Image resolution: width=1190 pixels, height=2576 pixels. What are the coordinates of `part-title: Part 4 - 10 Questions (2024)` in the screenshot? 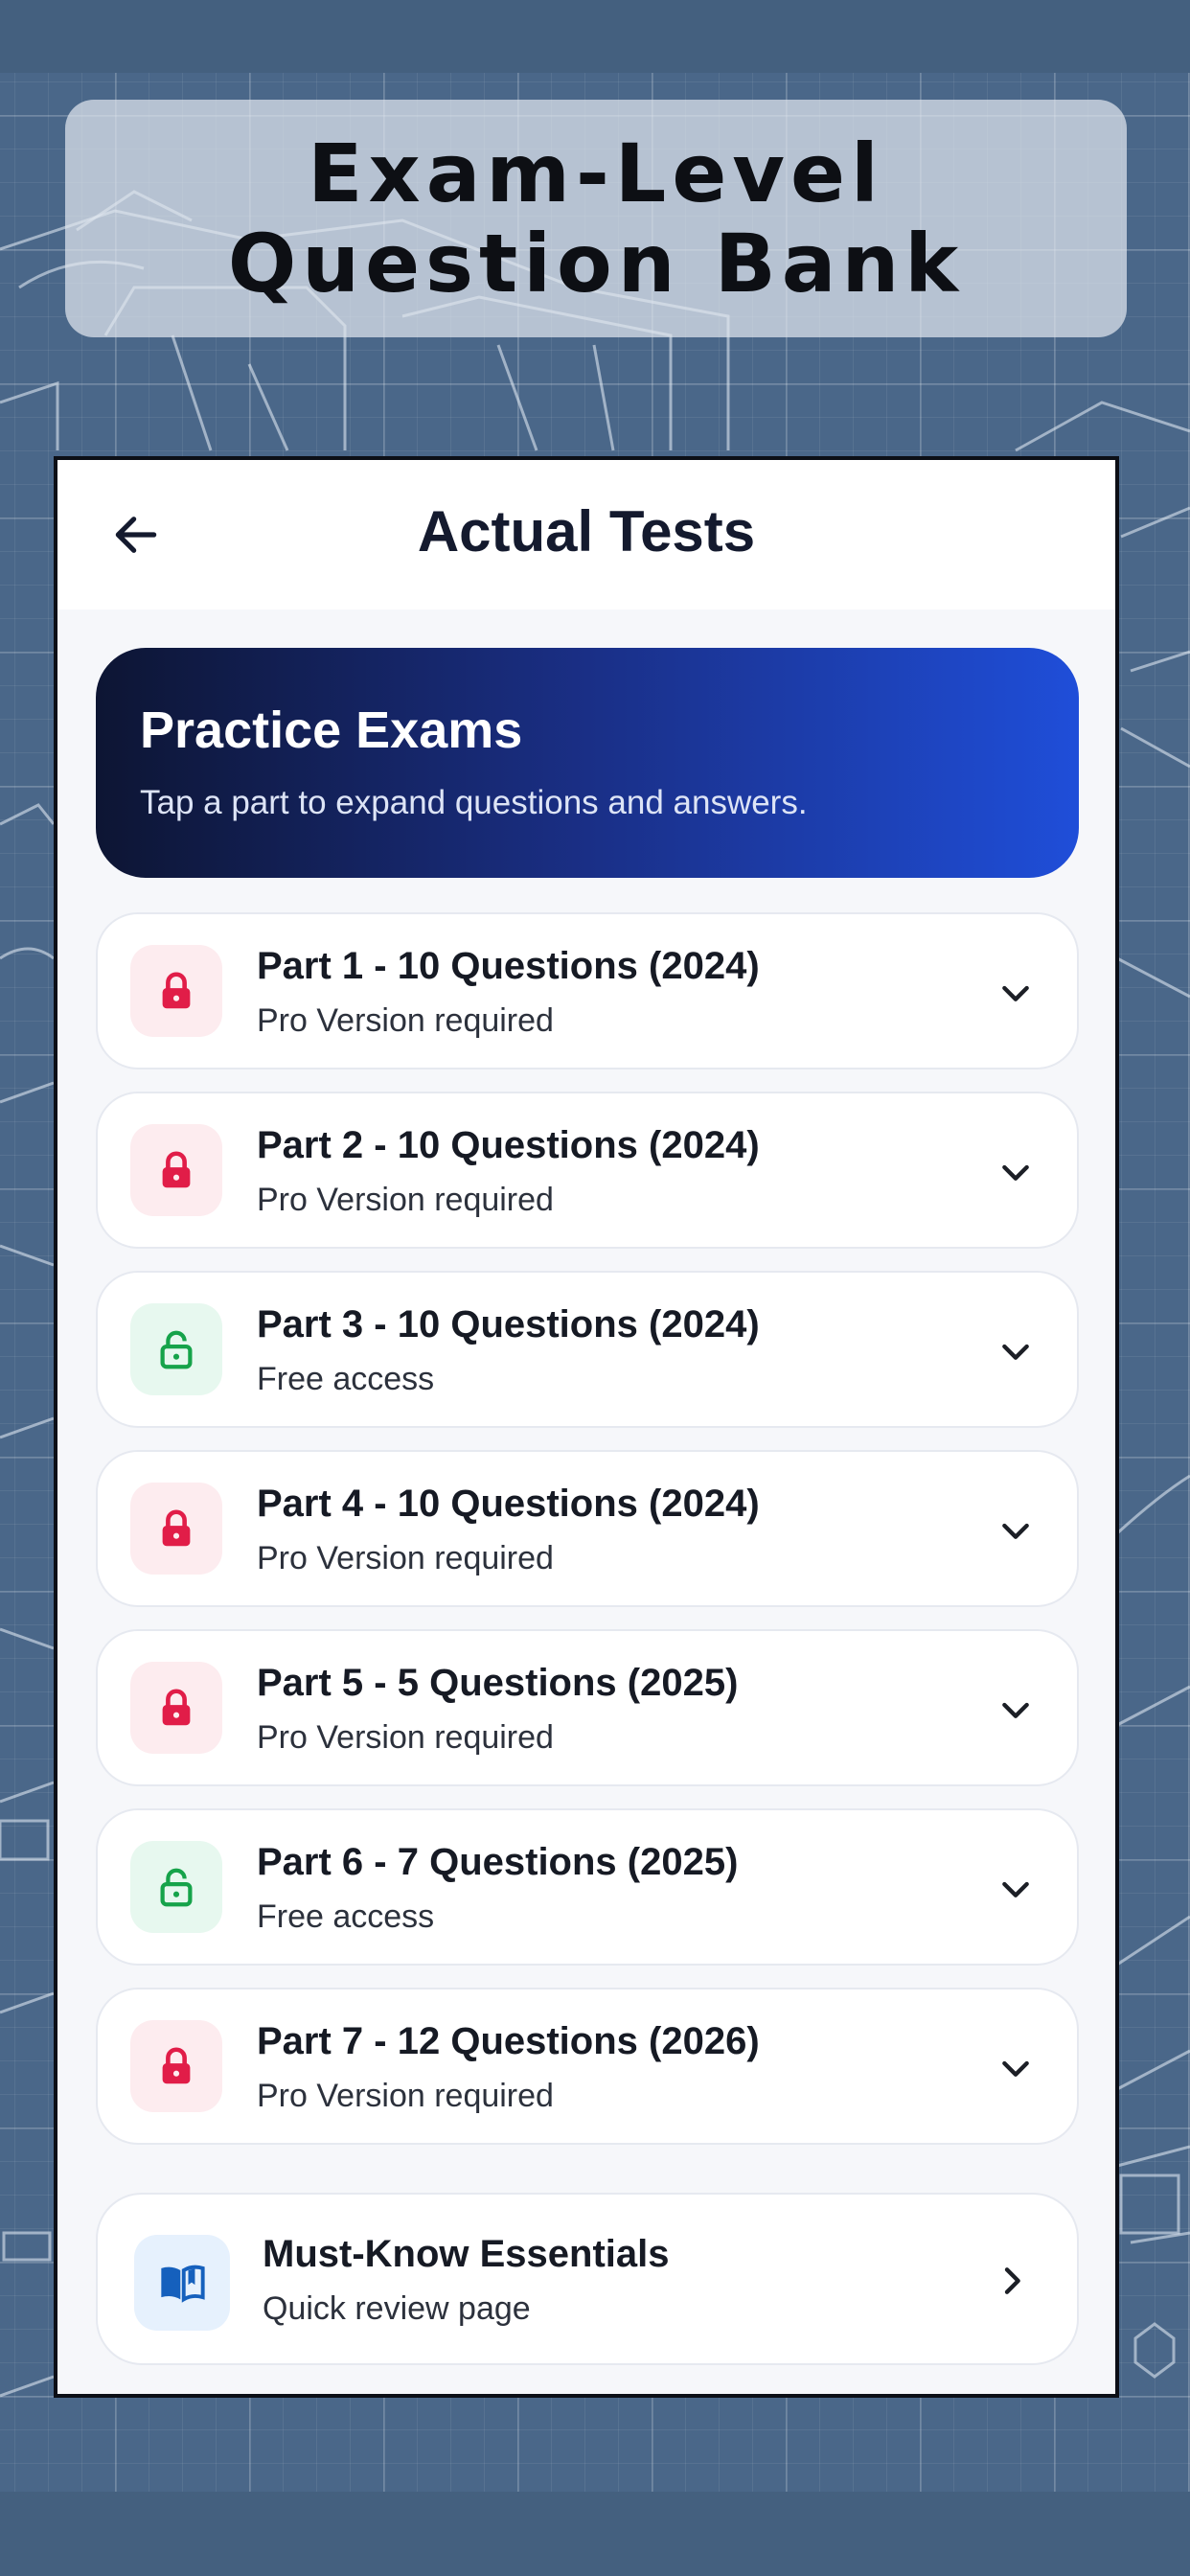 It's located at (509, 1504).